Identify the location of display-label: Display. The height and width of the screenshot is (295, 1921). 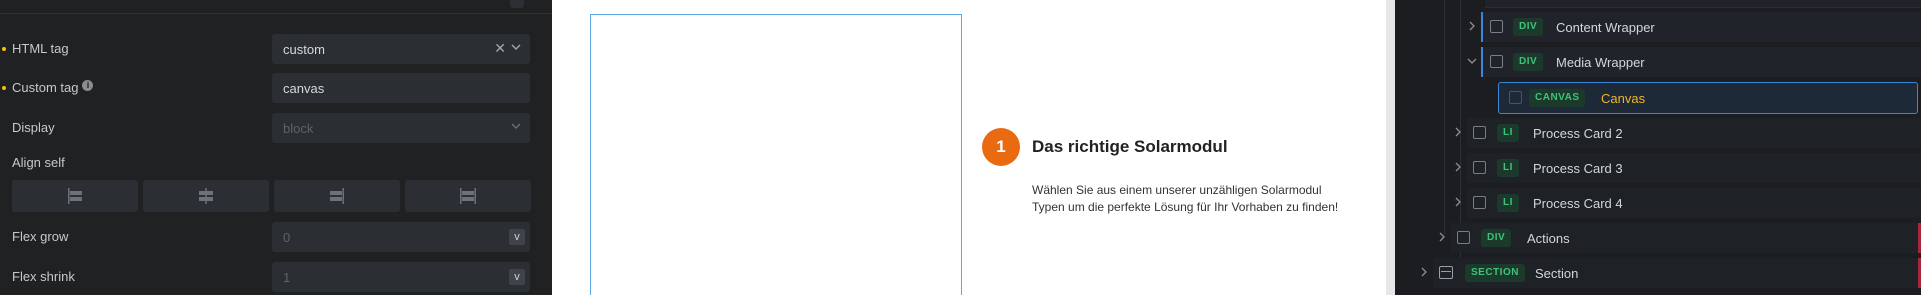
(33, 127).